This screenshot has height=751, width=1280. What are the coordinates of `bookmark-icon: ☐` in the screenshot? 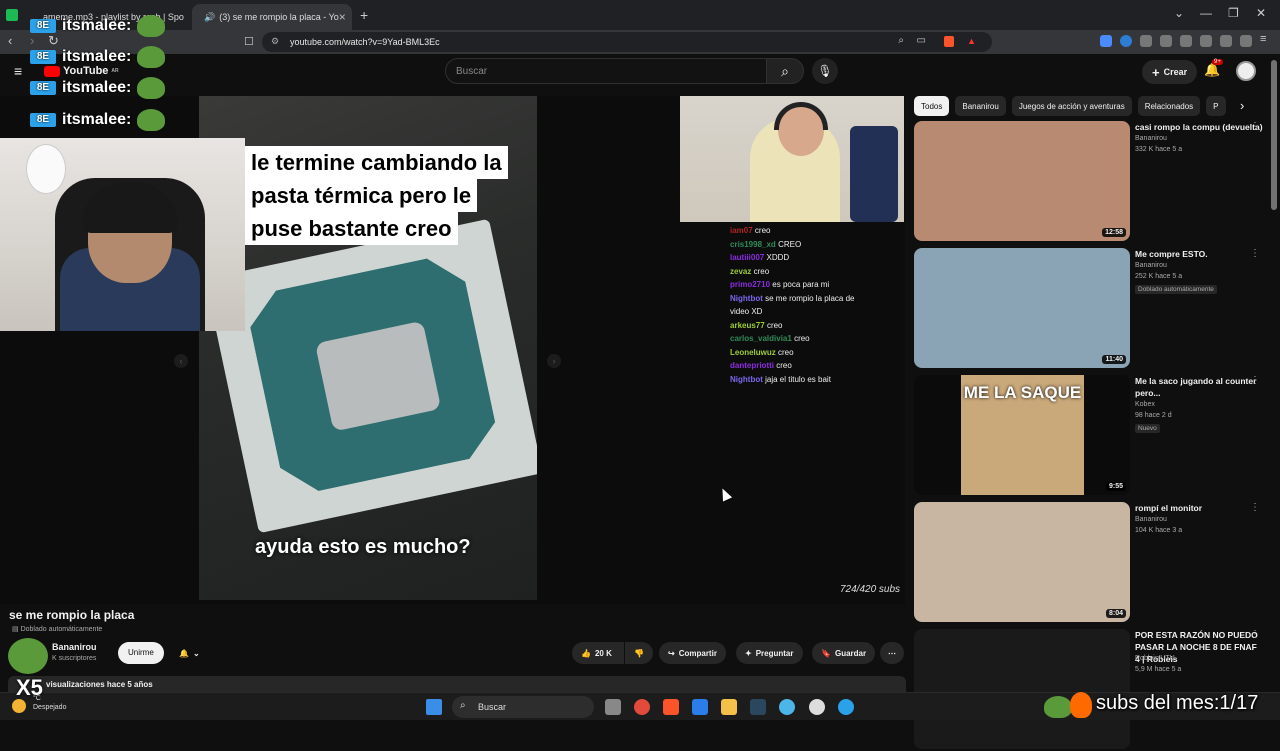 It's located at (249, 41).